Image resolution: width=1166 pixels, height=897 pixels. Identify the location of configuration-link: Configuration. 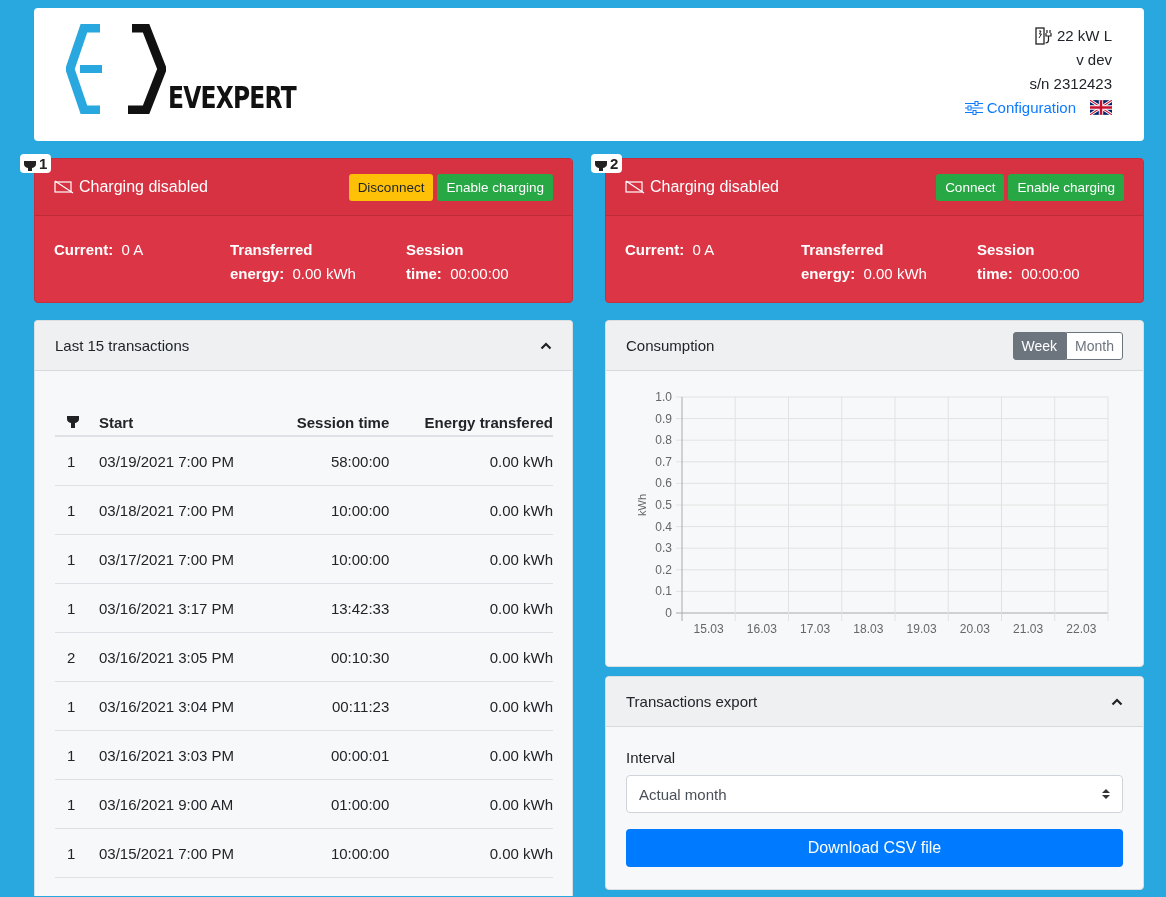
(1020, 107).